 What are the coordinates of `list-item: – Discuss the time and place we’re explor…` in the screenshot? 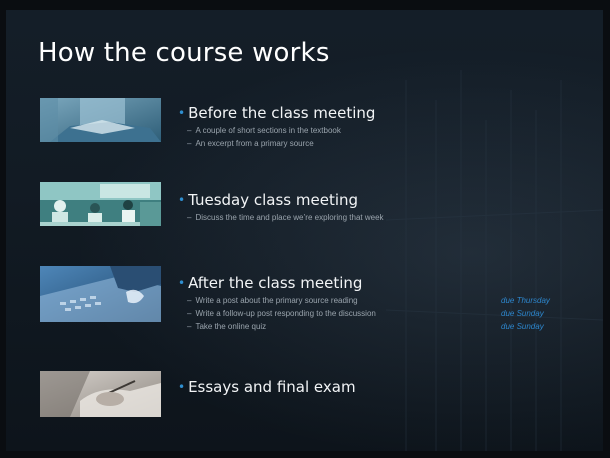 It's located at (285, 217).